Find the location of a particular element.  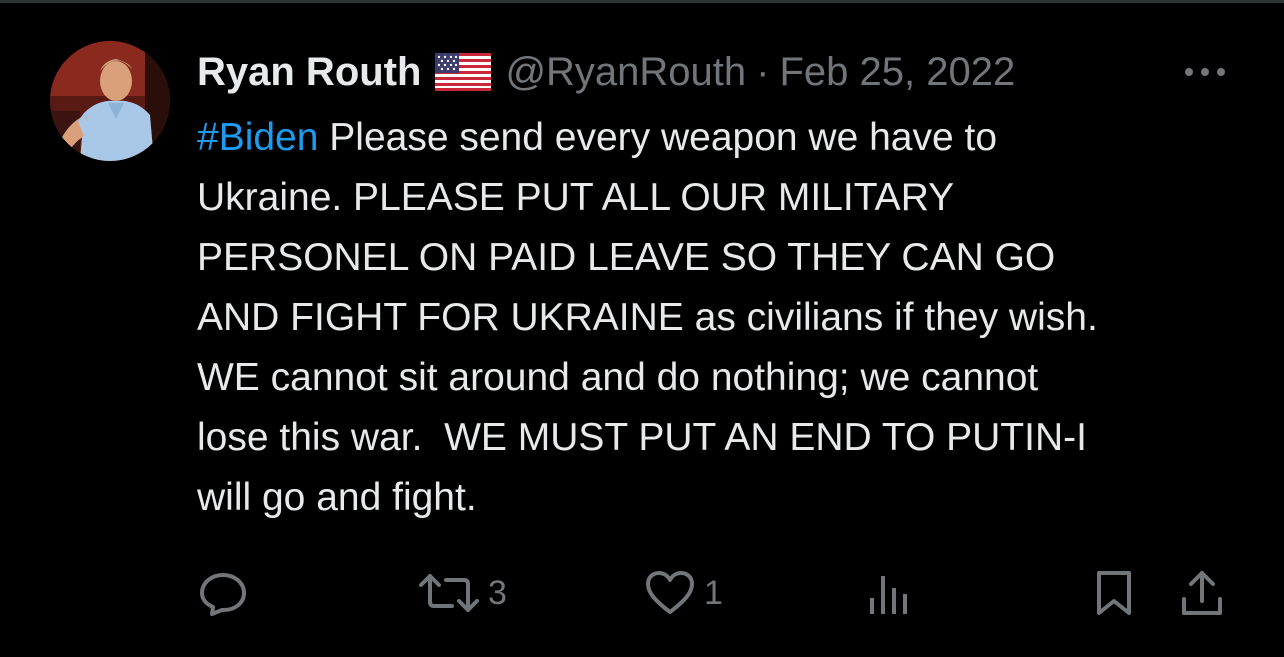

us-flag-icon is located at coordinates (463, 72).